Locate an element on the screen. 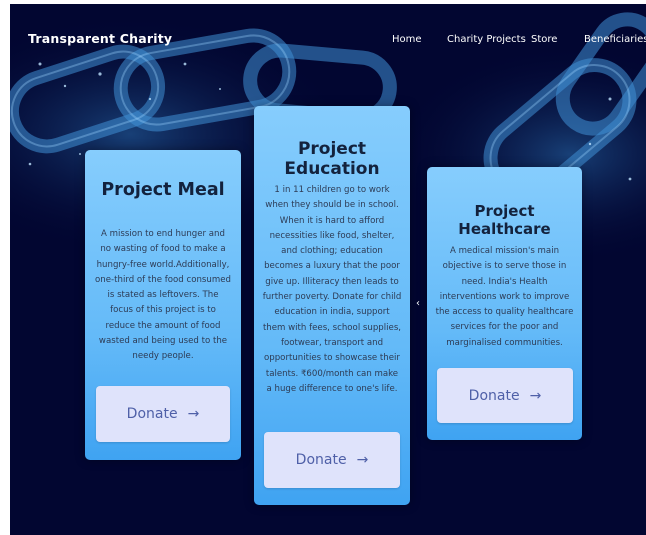  project-meal-donate-button: Donate → is located at coordinates (163, 414).